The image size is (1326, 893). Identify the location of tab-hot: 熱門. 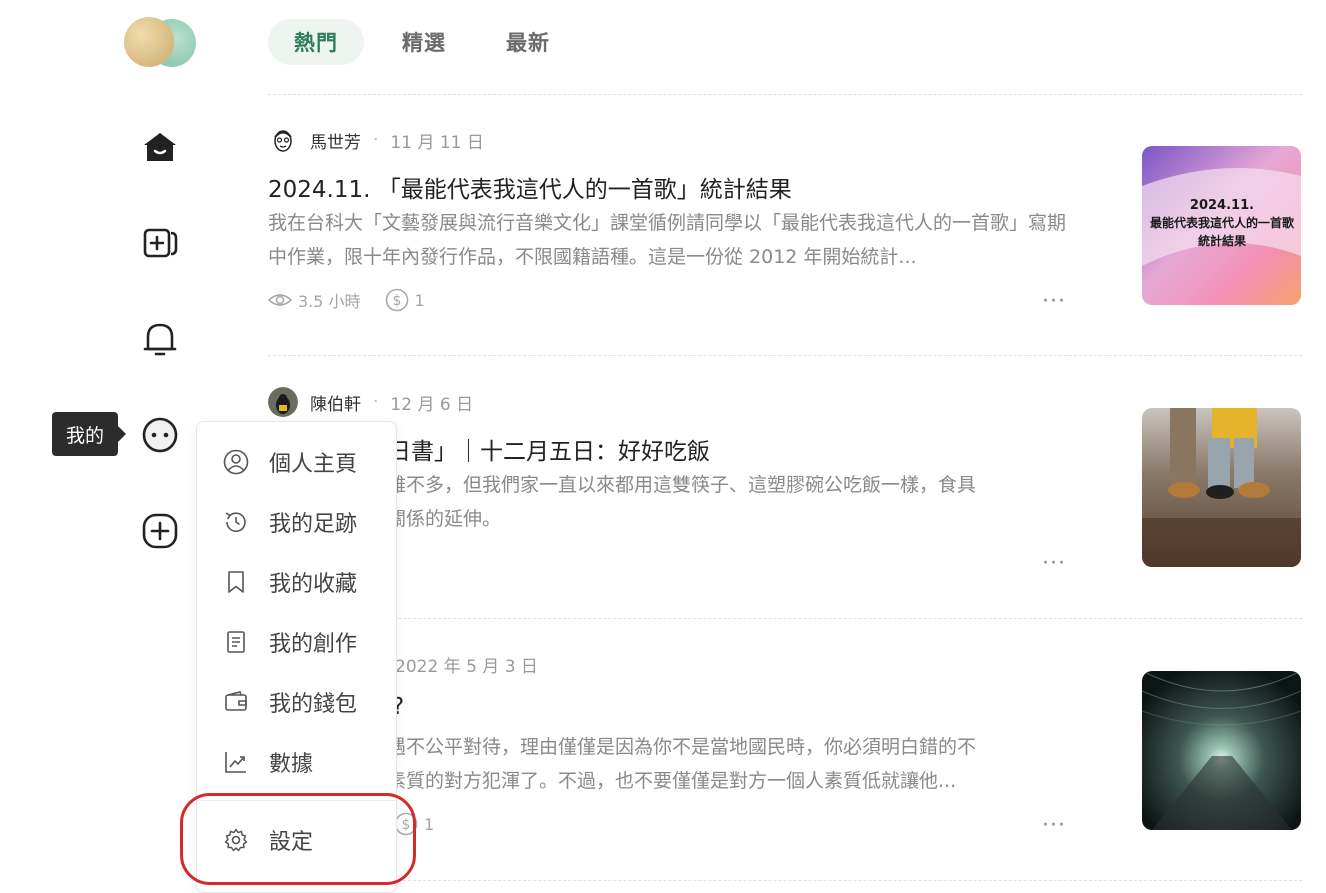
(316, 42).